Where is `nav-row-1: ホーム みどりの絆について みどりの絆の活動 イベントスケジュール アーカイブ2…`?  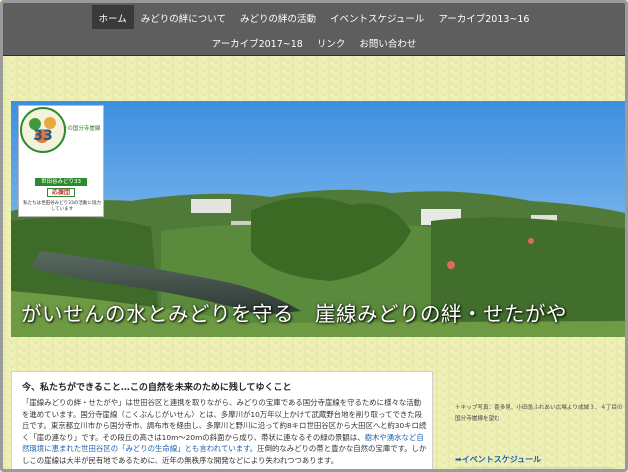 nav-row-1: ホーム みどりの絆について みどりの絆の活動 イベントスケジュール アーカイブ2… is located at coordinates (314, 18).